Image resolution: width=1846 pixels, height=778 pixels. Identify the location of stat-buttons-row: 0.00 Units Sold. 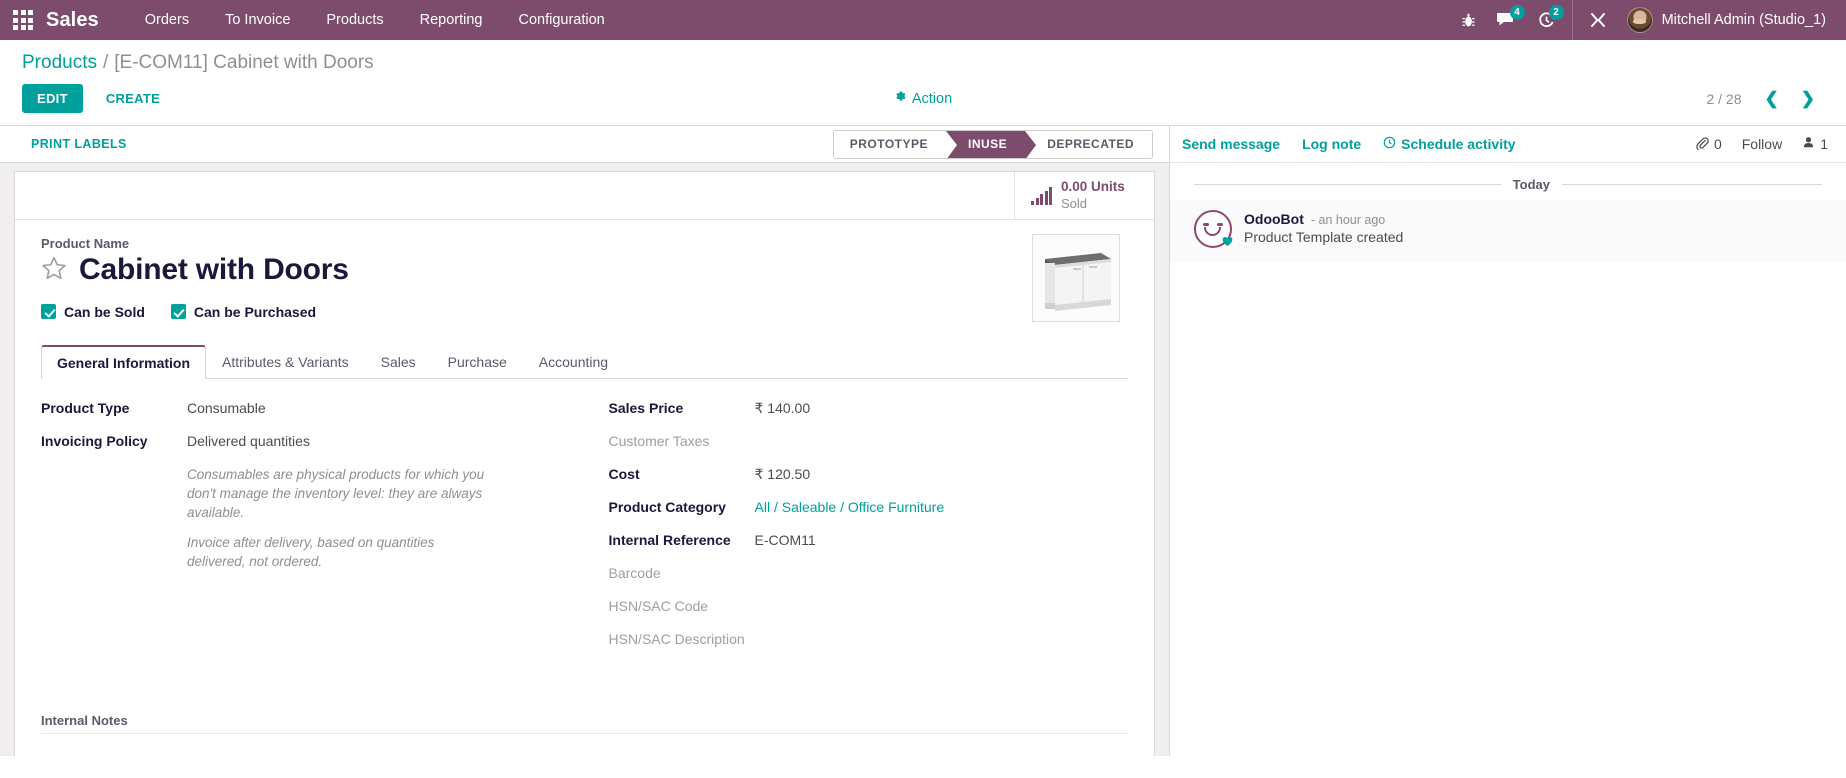
(584, 196).